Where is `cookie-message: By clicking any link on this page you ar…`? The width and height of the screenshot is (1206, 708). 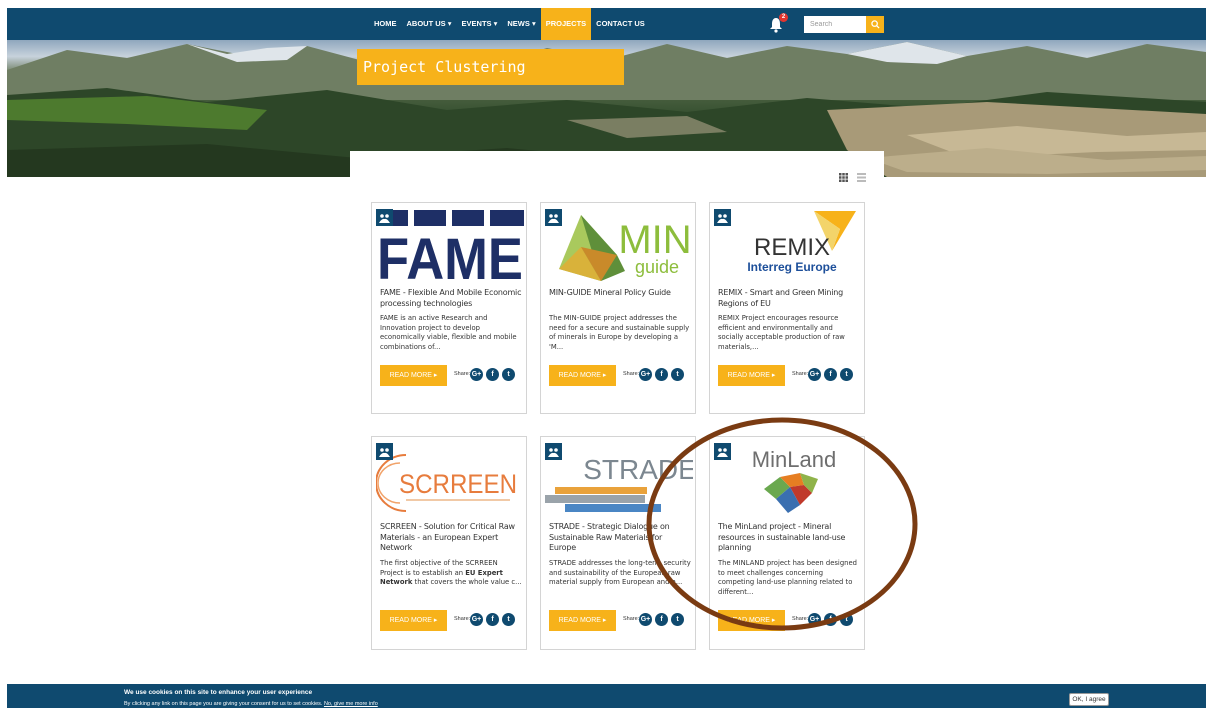
cookie-message: By clicking any link on this page you ar… is located at coordinates (223, 704).